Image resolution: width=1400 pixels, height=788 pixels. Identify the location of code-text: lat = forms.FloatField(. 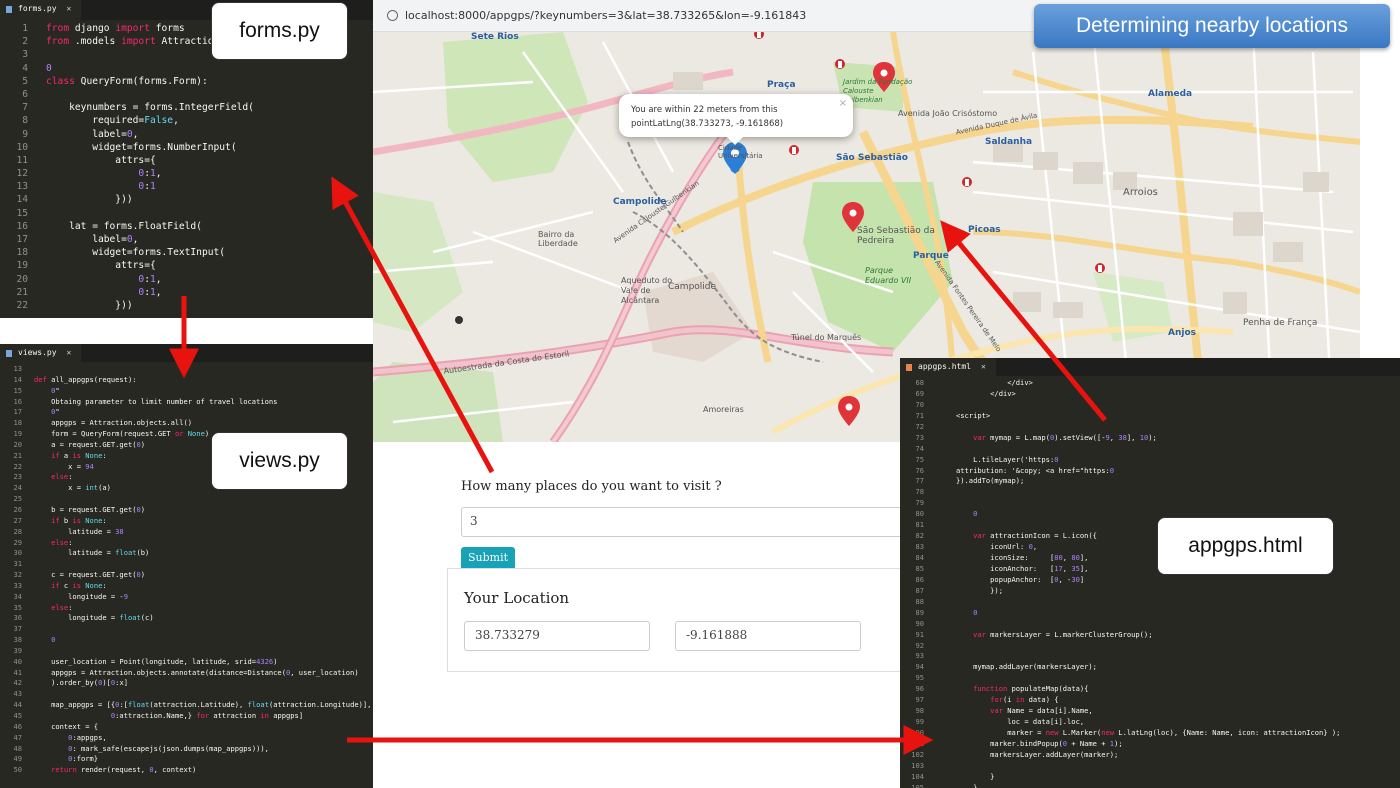
(124, 226).